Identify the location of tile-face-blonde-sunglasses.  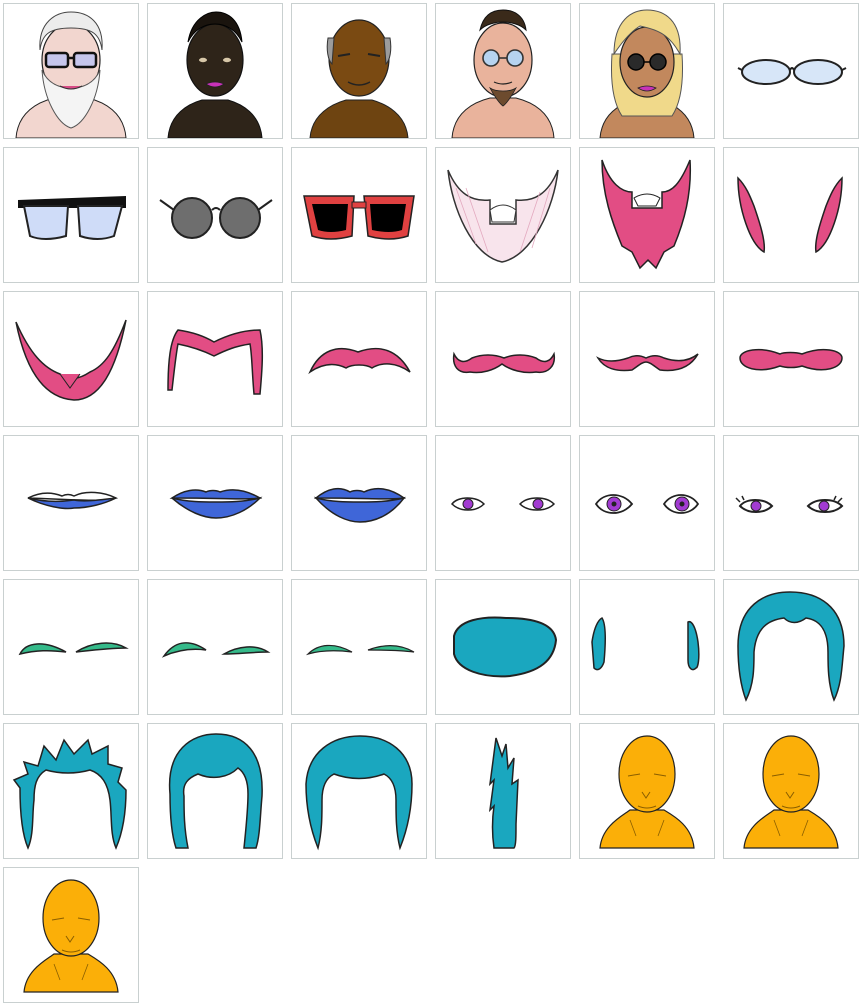
(647, 71).